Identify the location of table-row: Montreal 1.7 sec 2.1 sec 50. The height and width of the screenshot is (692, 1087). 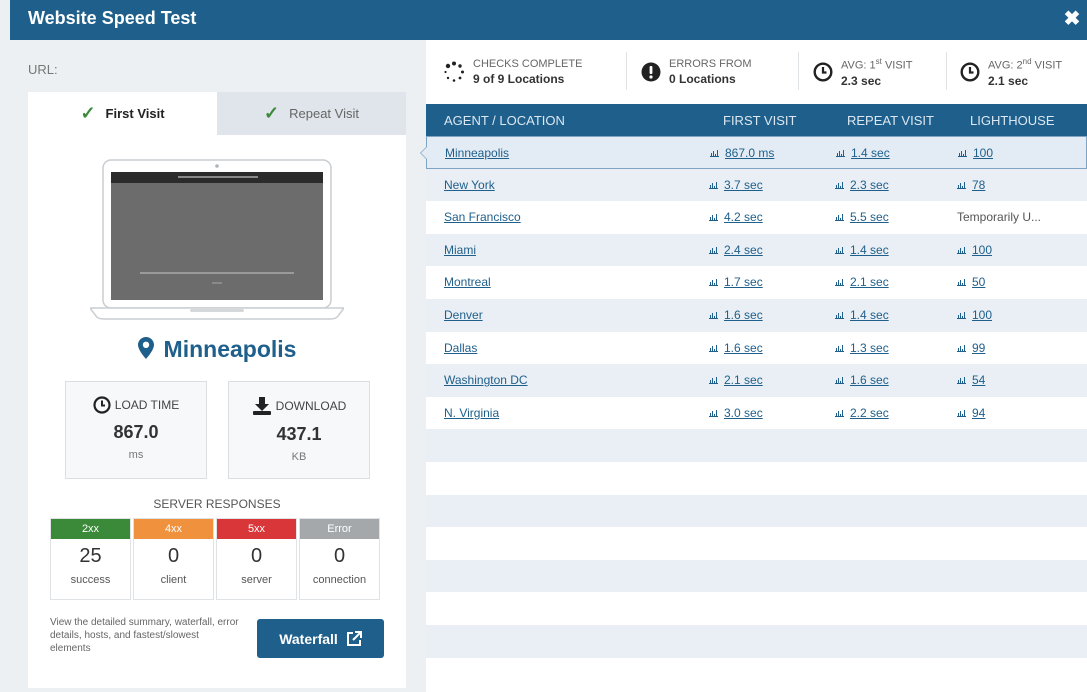
(756, 282).